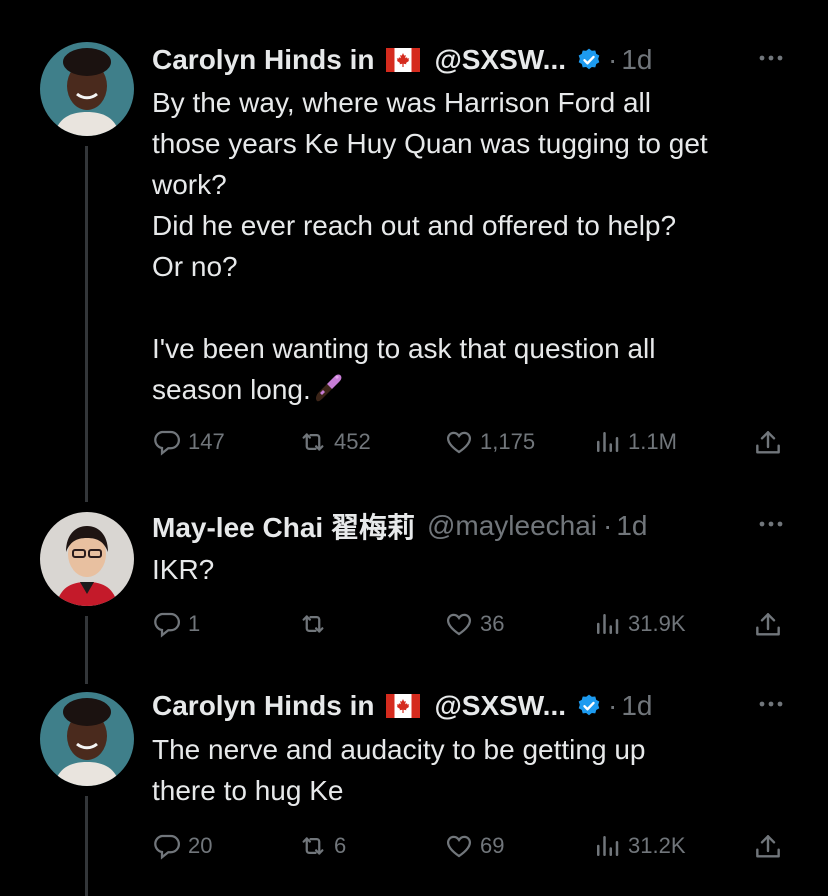 This screenshot has height=896, width=828. Describe the element at coordinates (512, 526) in the screenshot. I see `author-handle: @mayleechai` at that location.